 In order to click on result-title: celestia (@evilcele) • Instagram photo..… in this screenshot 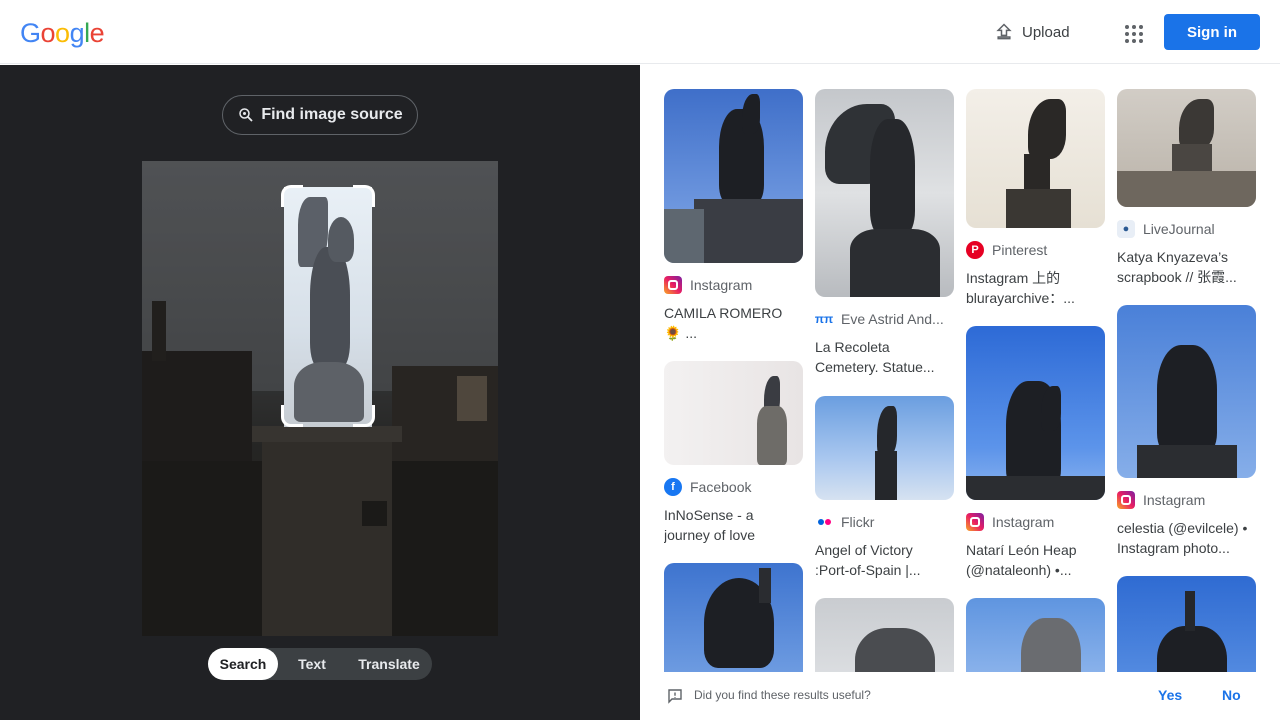, I will do `click(1182, 538)`.